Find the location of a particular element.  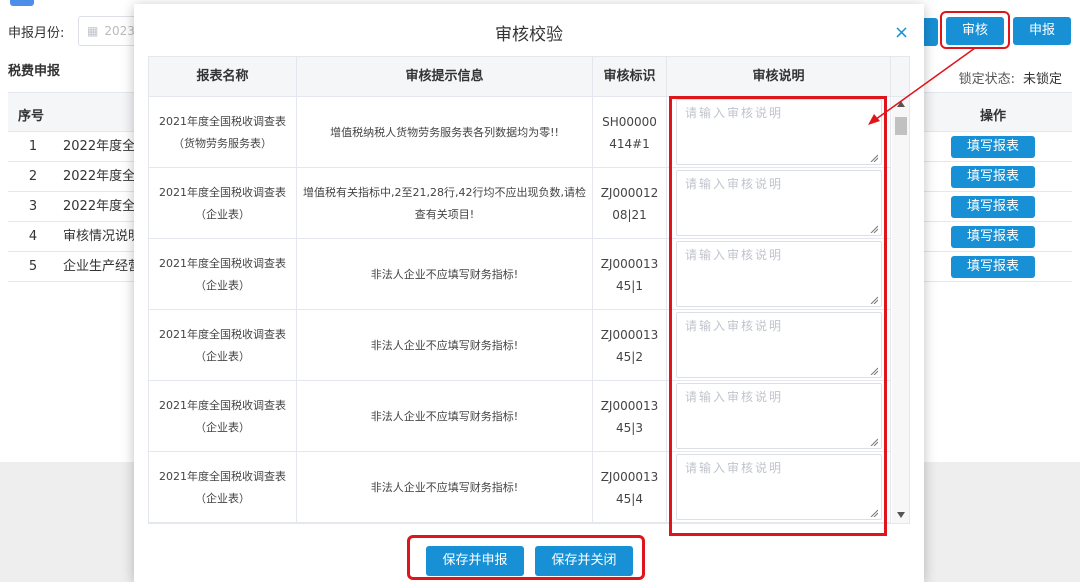

review-code: SH00000414#1 is located at coordinates (629, 132).